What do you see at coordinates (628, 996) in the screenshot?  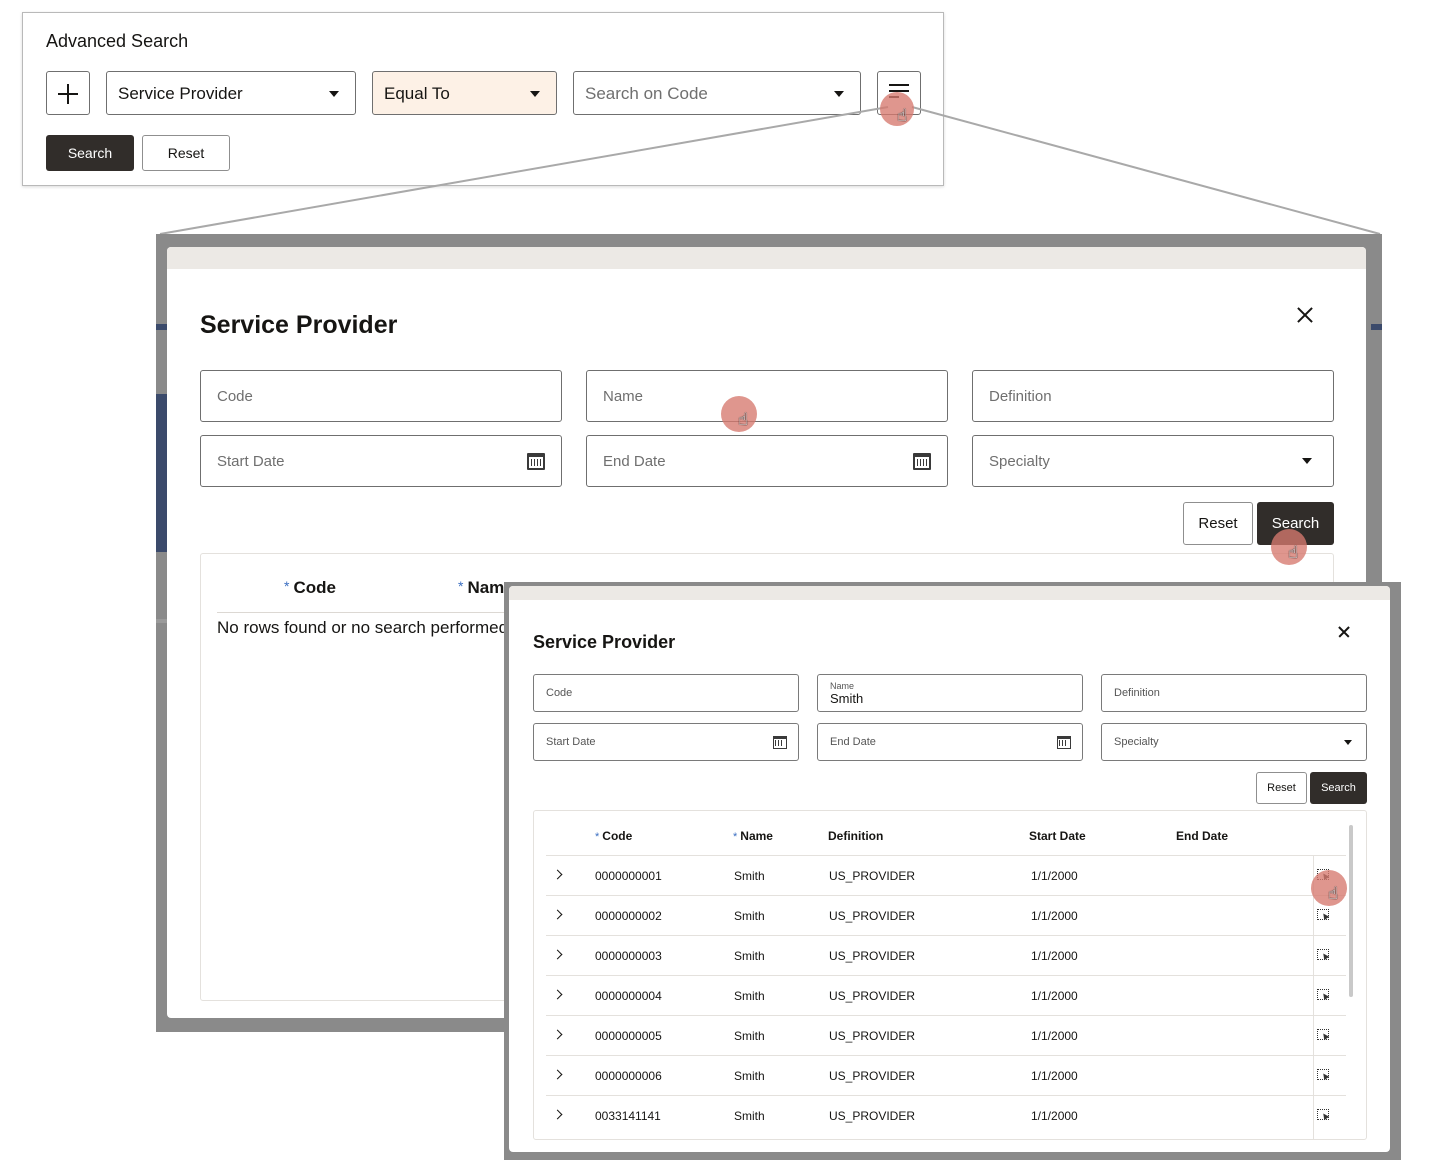 I see `cell-code: 0000000004` at bounding box center [628, 996].